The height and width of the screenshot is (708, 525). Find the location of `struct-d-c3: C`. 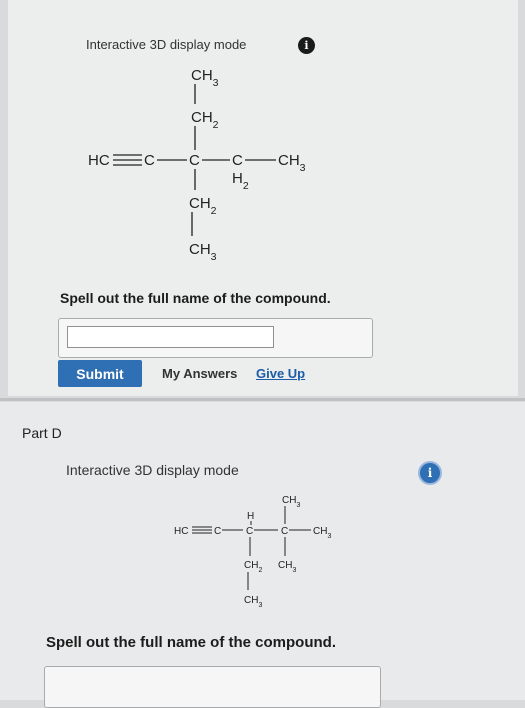

struct-d-c3: C is located at coordinates (284, 531).